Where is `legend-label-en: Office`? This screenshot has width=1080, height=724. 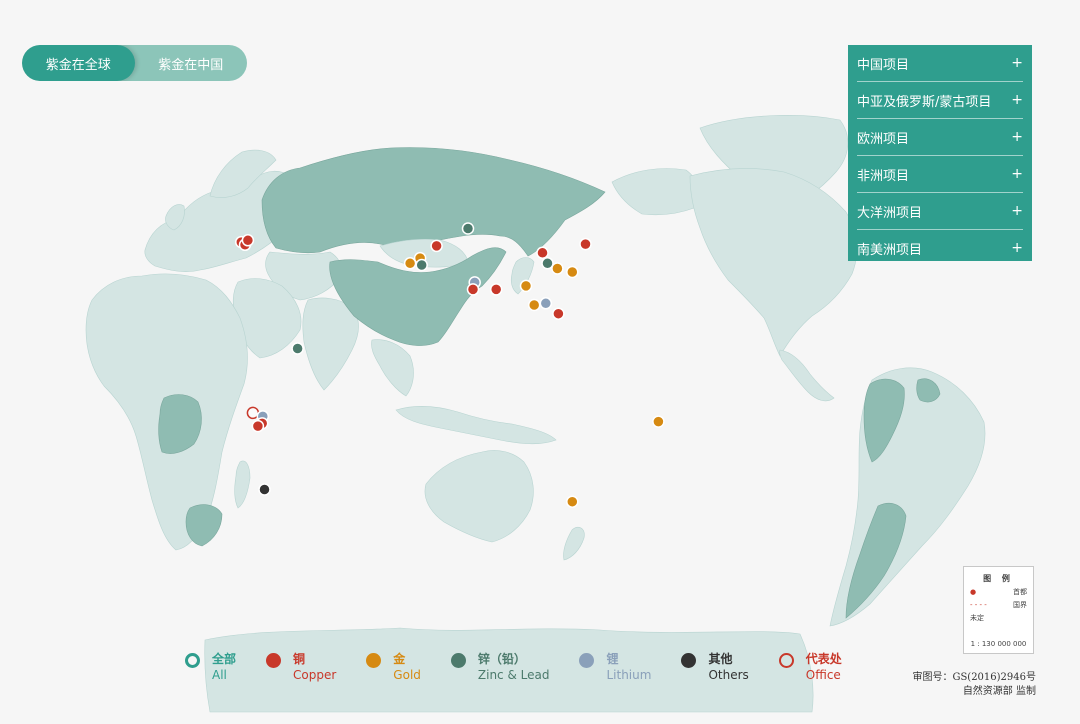 legend-label-en: Office is located at coordinates (823, 675).